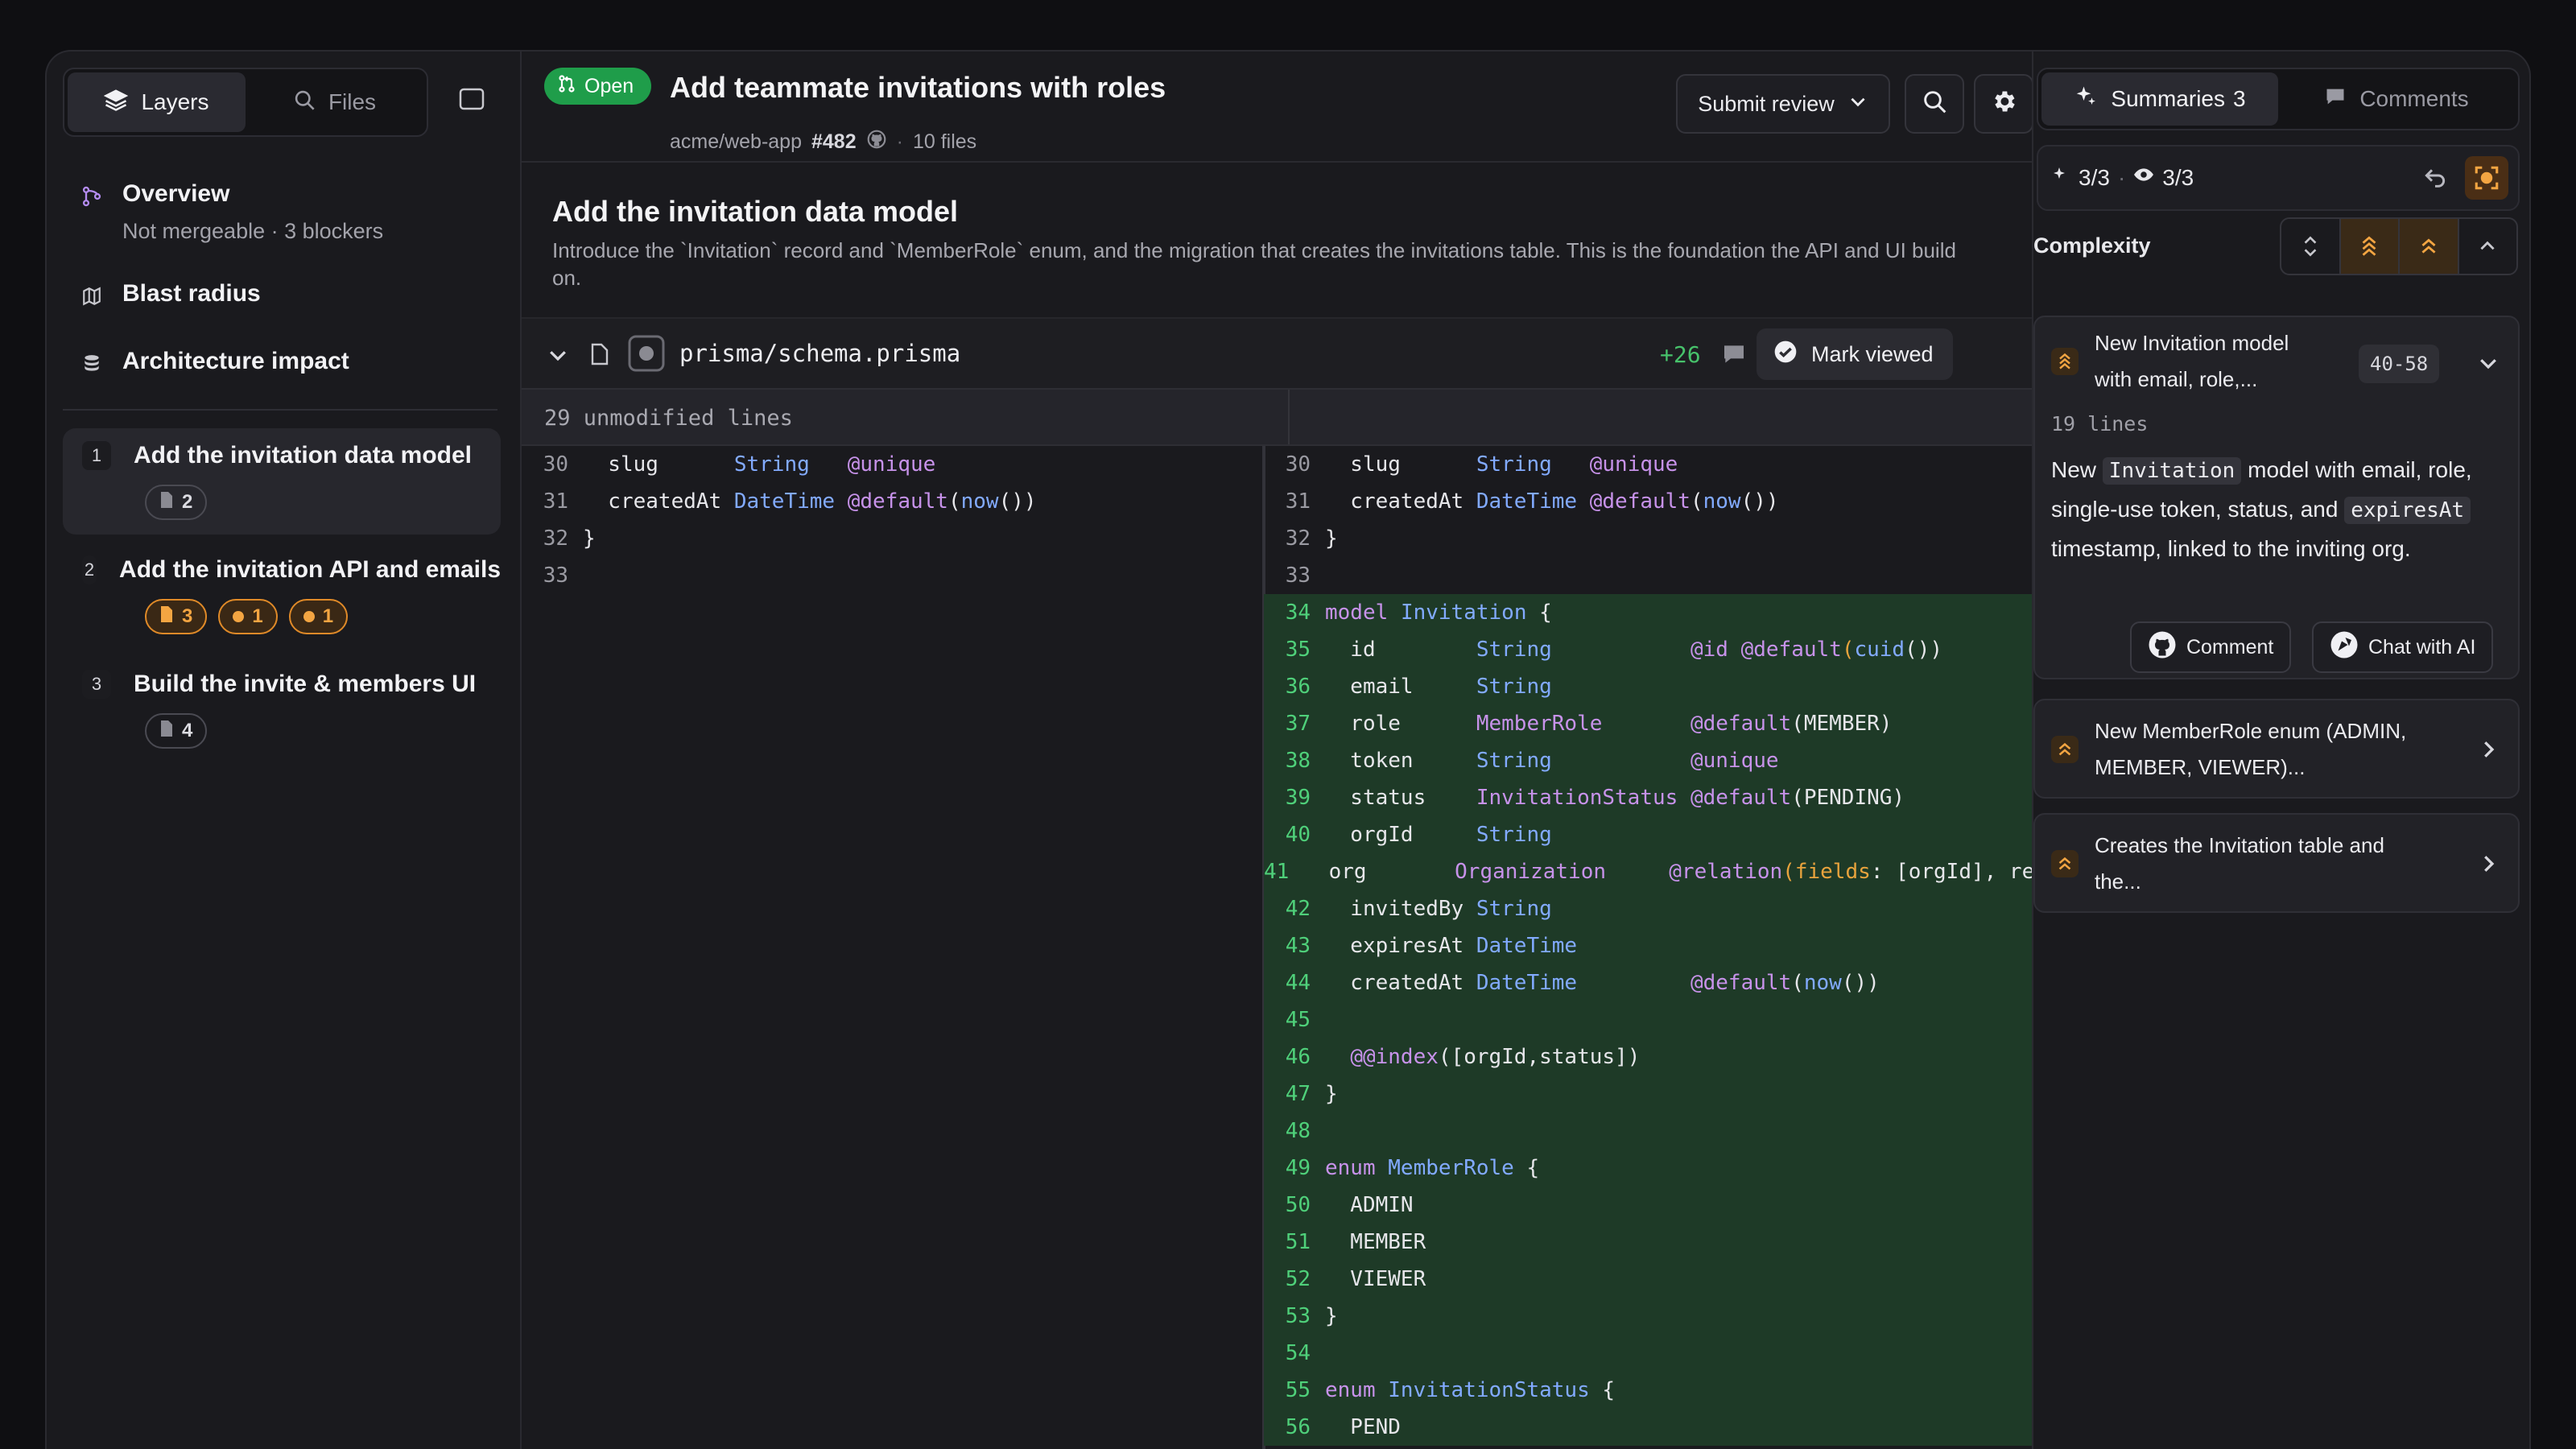 Image resolution: width=2576 pixels, height=1449 pixels. I want to click on status-badge: Open, so click(598, 86).